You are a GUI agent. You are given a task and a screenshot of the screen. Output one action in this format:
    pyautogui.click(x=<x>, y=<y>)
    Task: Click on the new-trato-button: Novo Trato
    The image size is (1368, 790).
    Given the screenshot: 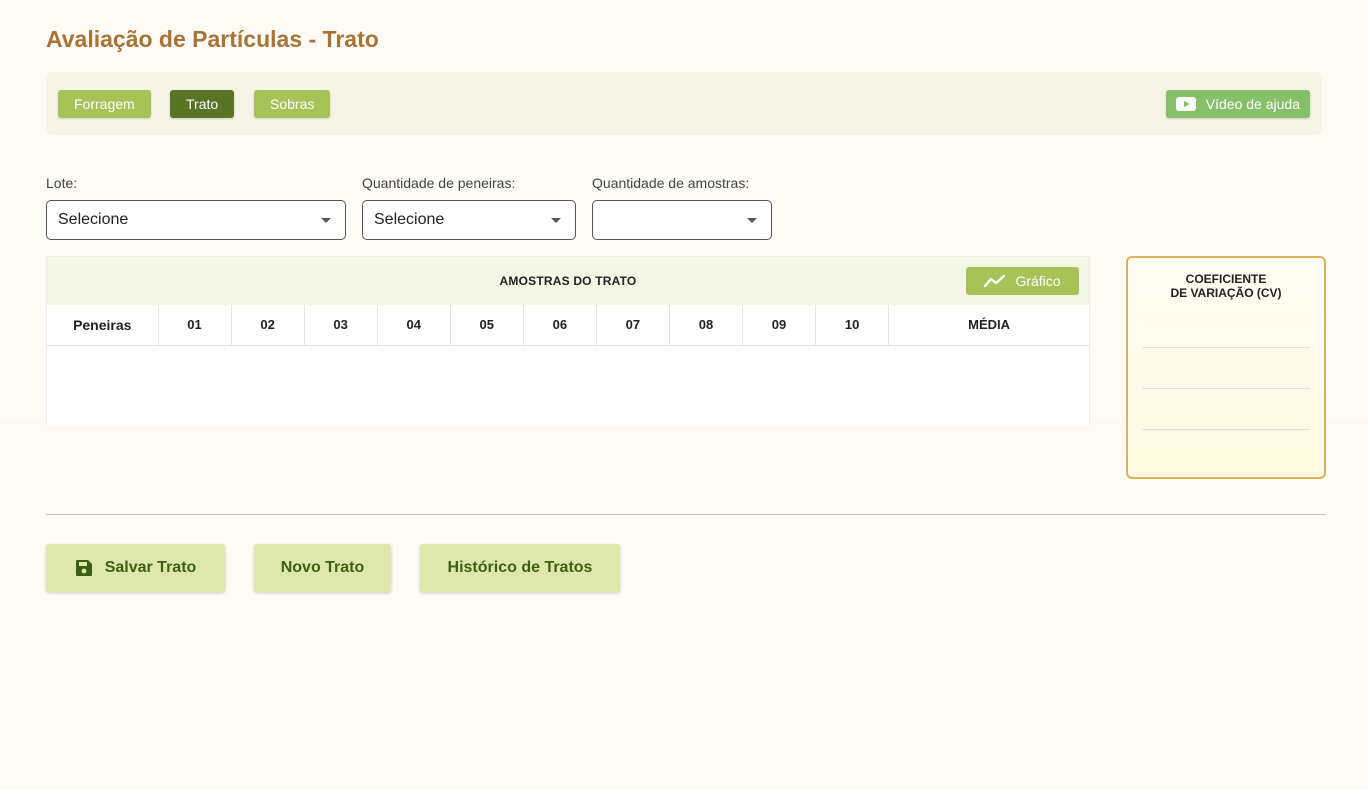 What is the action you would take?
    pyautogui.click(x=322, y=568)
    